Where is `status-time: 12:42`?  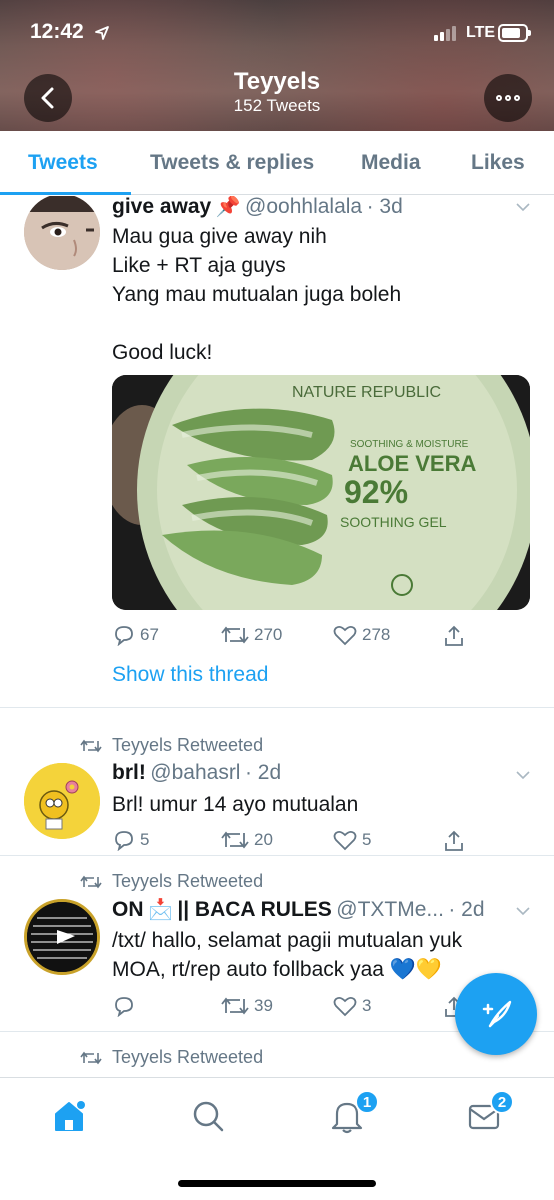 status-time: 12:42 is located at coordinates (57, 31).